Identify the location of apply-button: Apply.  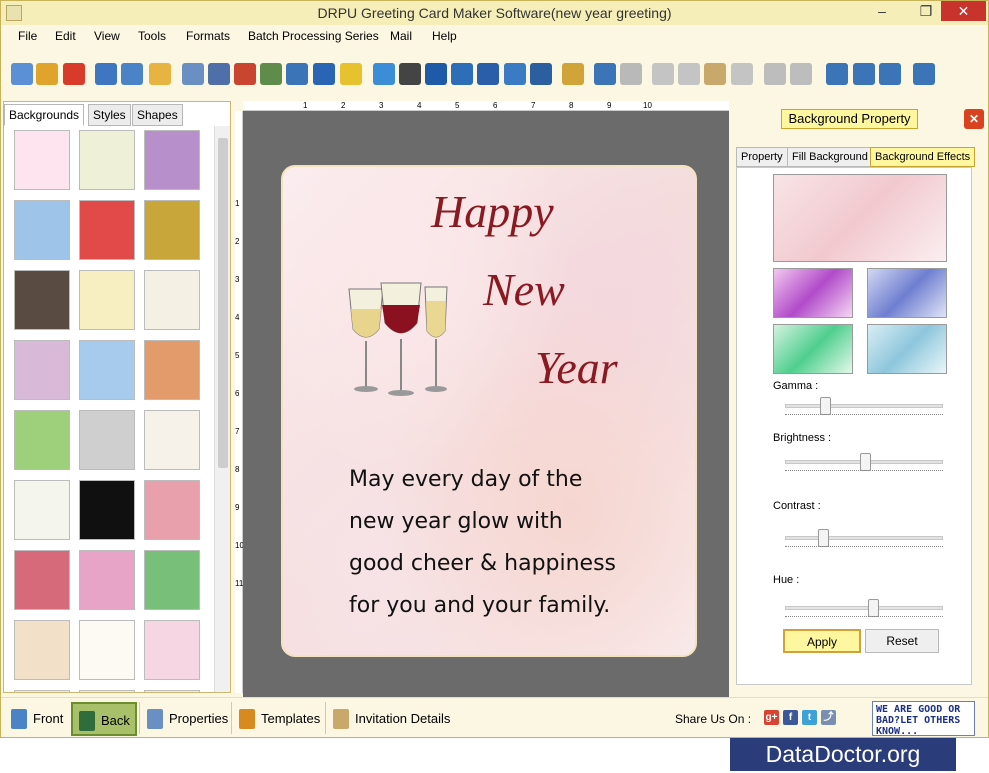
(822, 641).